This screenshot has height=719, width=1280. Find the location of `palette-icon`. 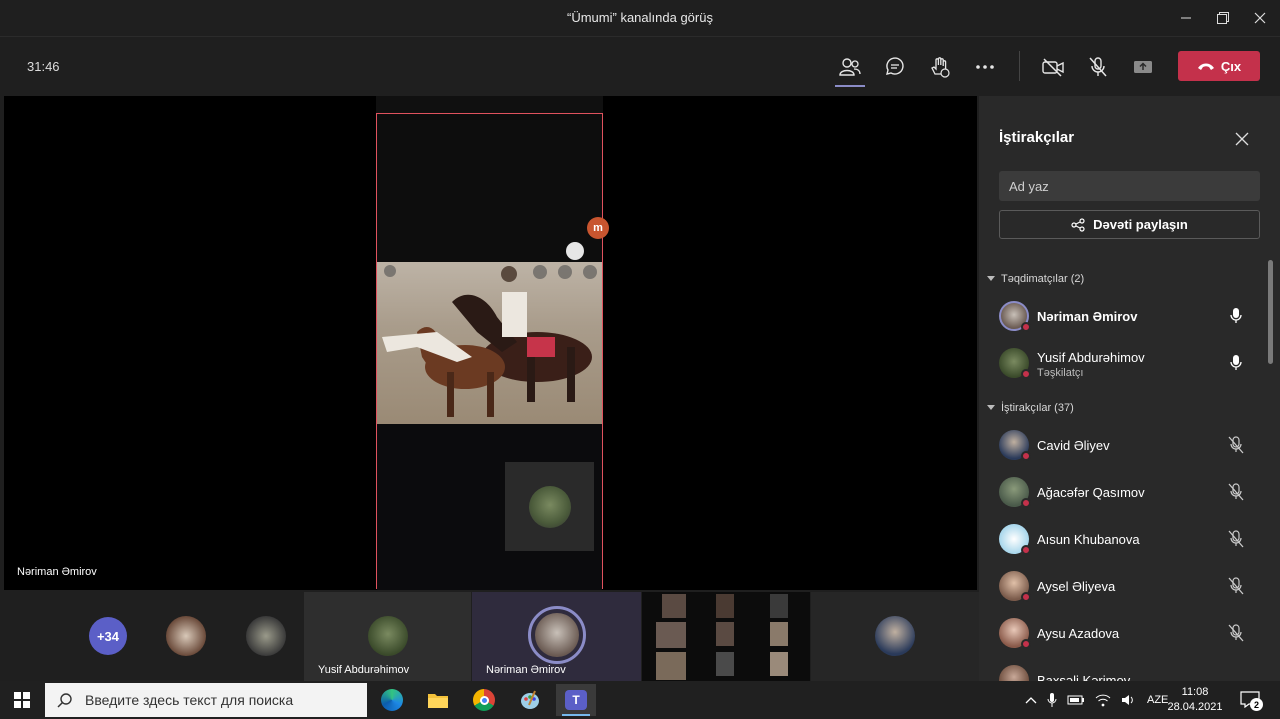

palette-icon is located at coordinates (530, 699).